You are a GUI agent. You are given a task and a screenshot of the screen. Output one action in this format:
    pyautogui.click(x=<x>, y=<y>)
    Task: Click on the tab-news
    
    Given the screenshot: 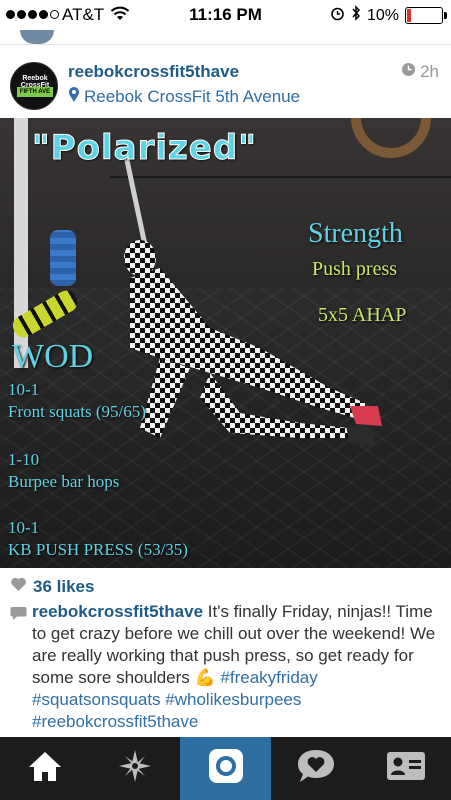 What is the action you would take?
    pyautogui.click(x=316, y=768)
    